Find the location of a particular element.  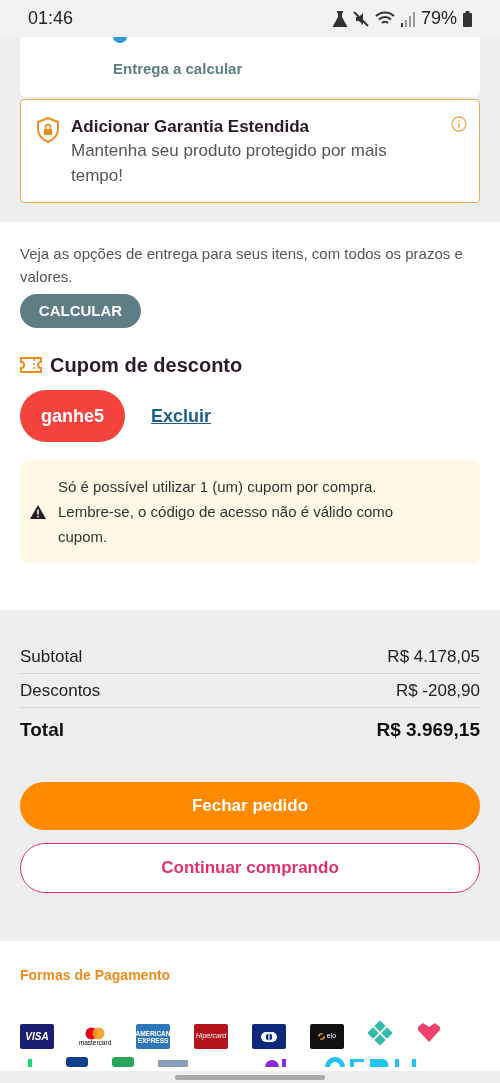

continue-shopping-button: Continuar comprando is located at coordinates (250, 868).